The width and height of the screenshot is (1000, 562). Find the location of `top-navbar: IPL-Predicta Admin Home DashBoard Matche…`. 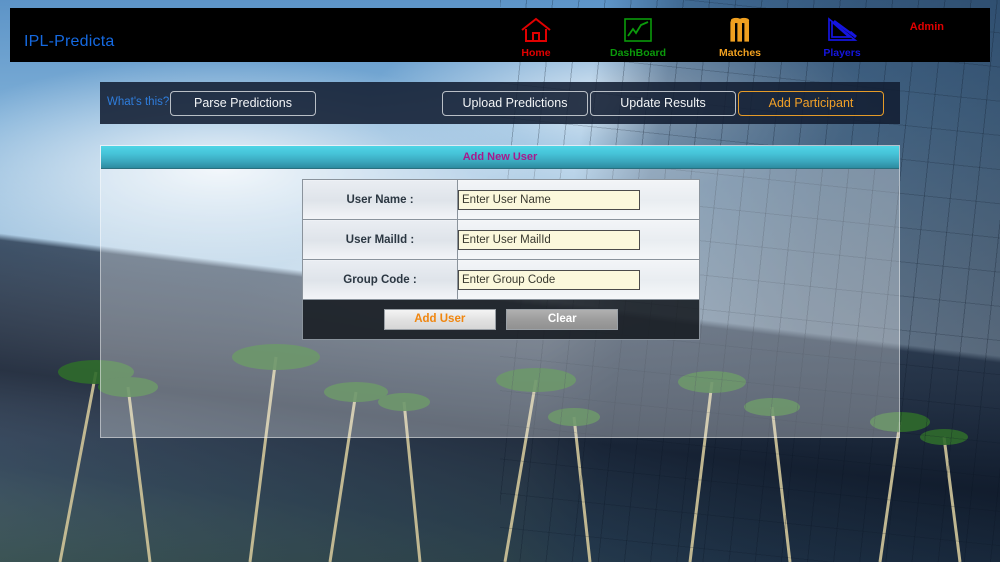

top-navbar: IPL-Predicta Admin Home DashBoard Matche… is located at coordinates (500, 35).